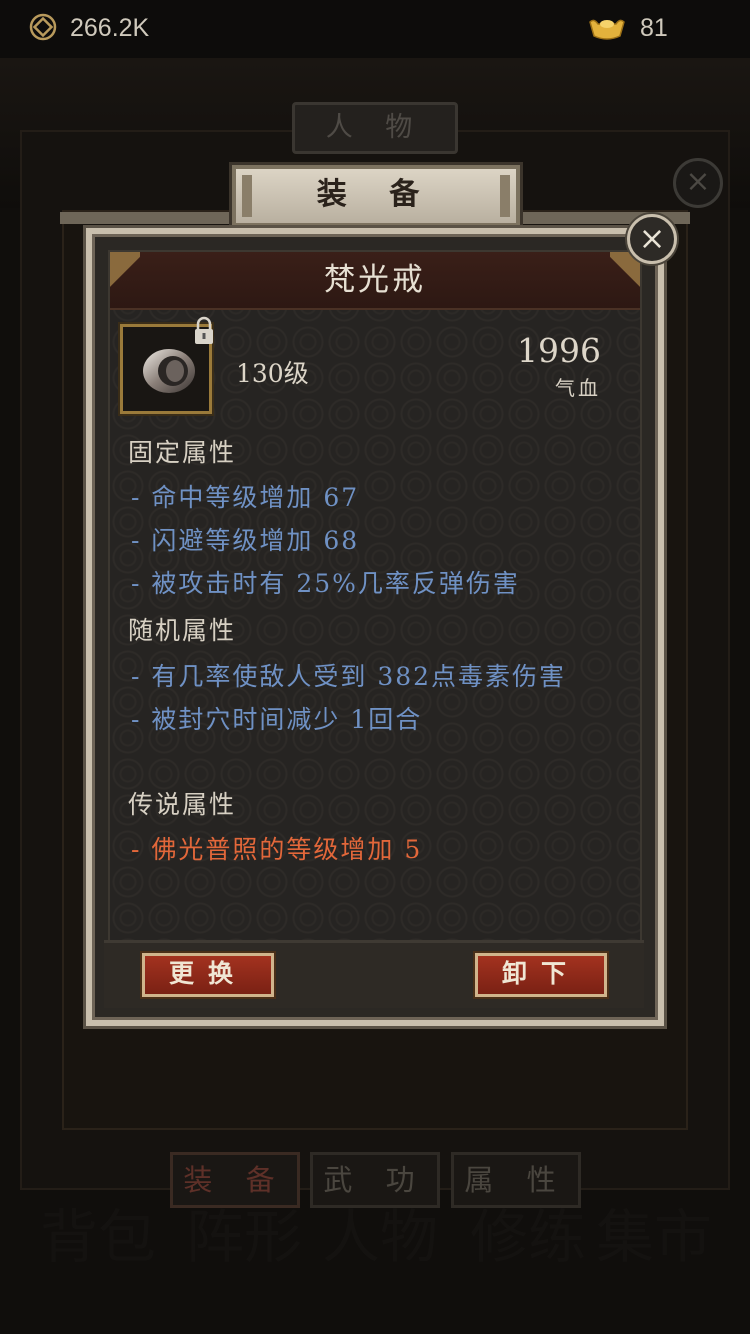 The height and width of the screenshot is (1334, 750). What do you see at coordinates (349, 676) in the screenshot?
I see `random-attribute: - 有几率使敌人受到 382点毒素伤害` at bounding box center [349, 676].